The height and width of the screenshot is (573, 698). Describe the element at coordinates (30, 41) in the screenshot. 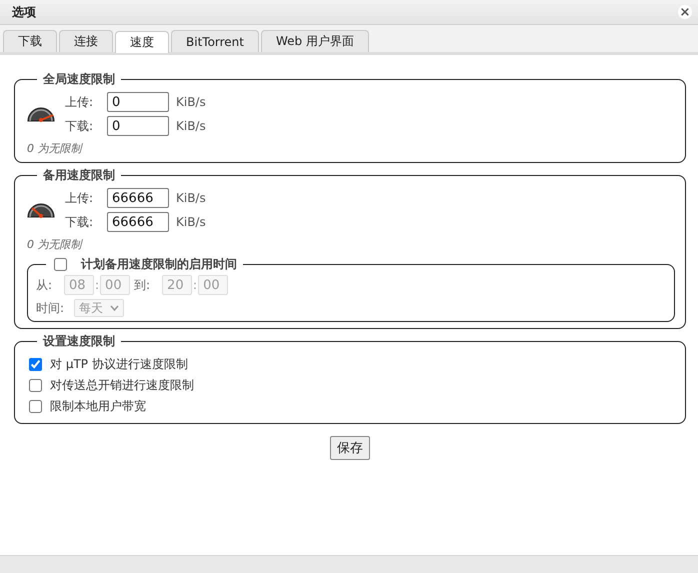

I see `tab: 下载` at that location.